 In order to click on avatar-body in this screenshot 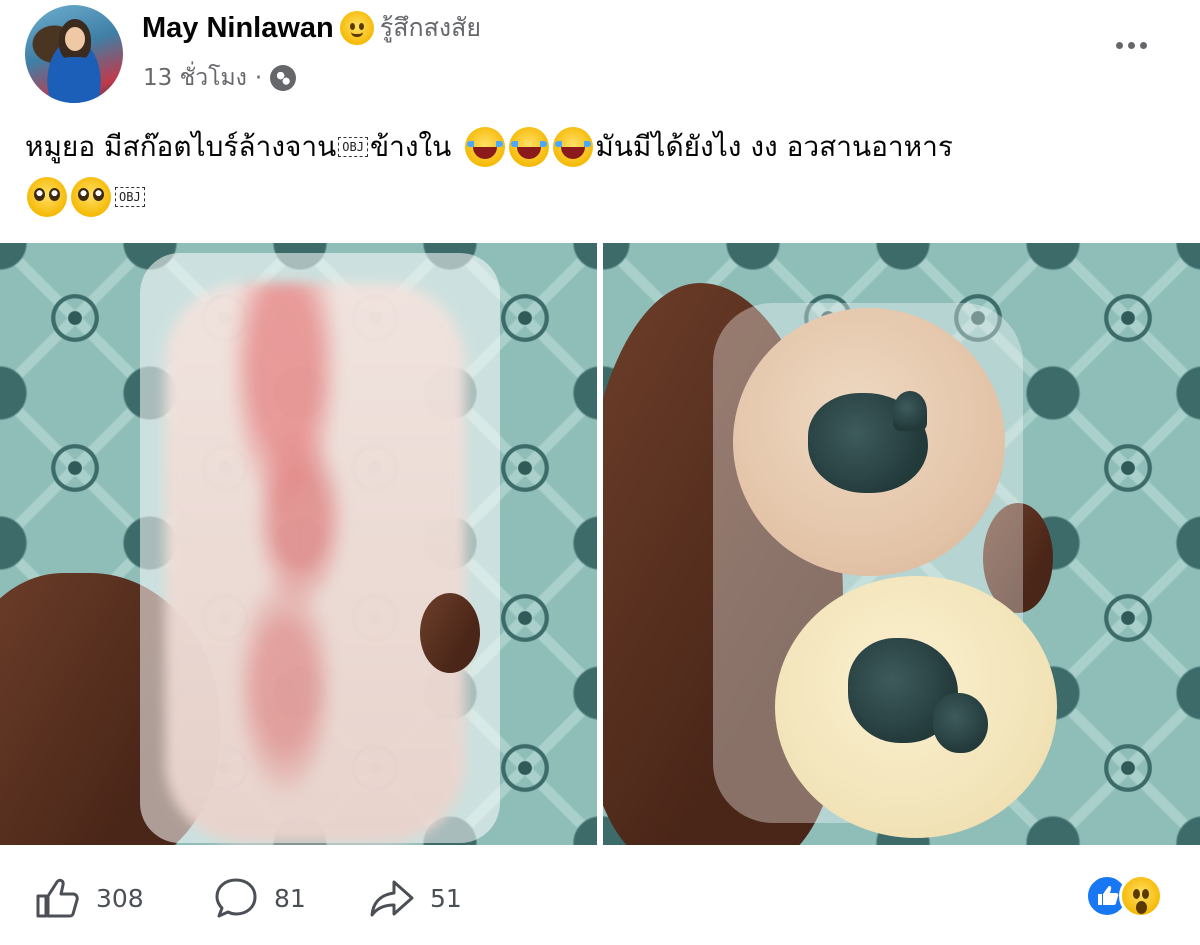, I will do `click(75, 80)`.